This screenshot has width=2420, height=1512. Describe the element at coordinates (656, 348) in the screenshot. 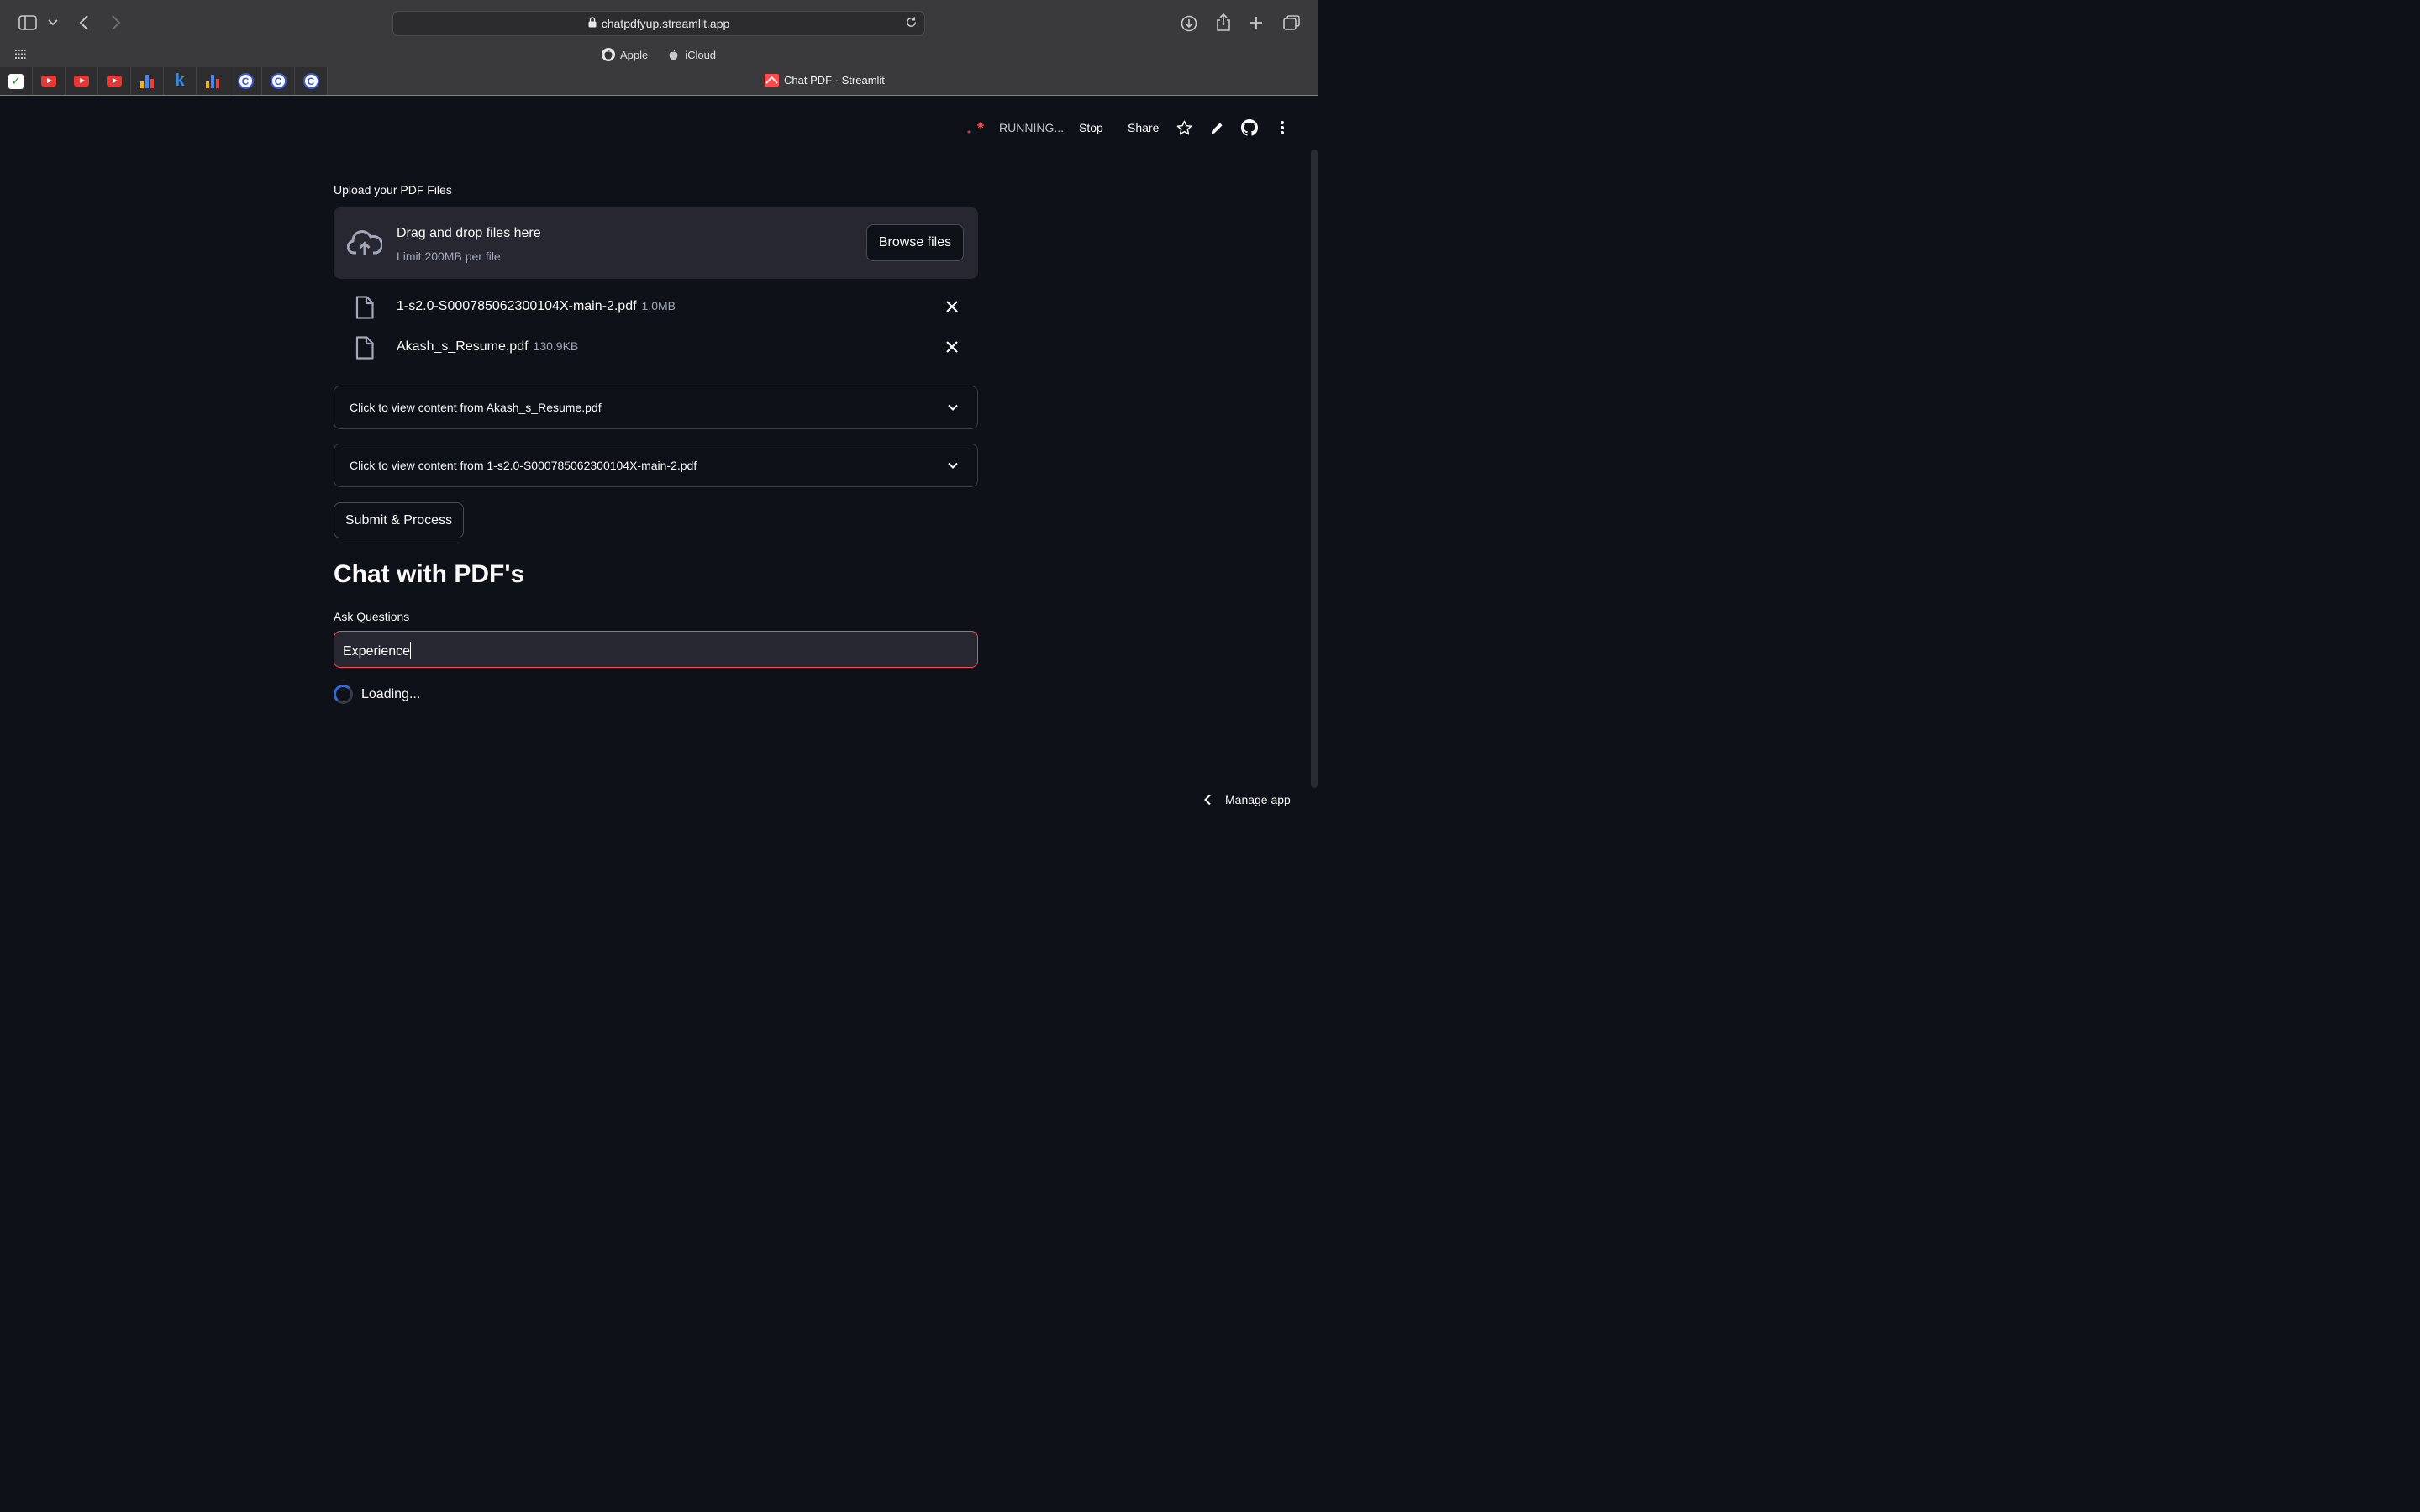

I see `uploaded-file-row: Akash_s_Resume.pdf 130.9KB` at that location.